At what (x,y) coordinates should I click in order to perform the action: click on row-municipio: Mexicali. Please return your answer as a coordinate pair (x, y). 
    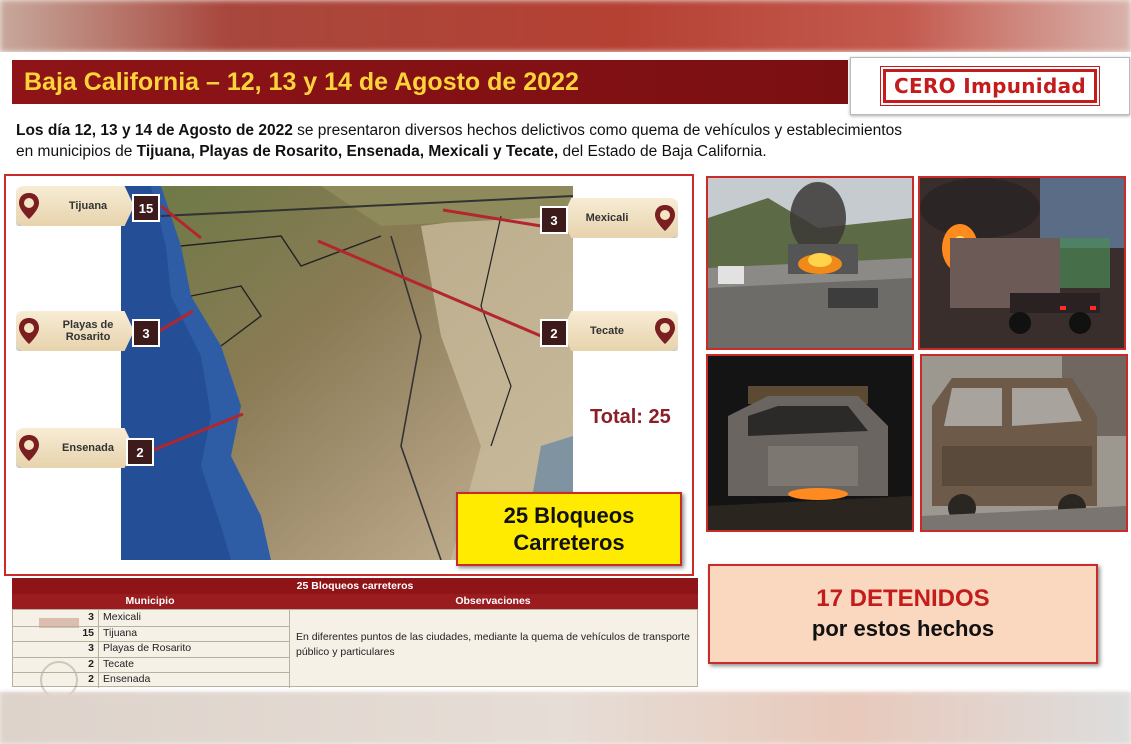
    Looking at the image, I should click on (122, 617).